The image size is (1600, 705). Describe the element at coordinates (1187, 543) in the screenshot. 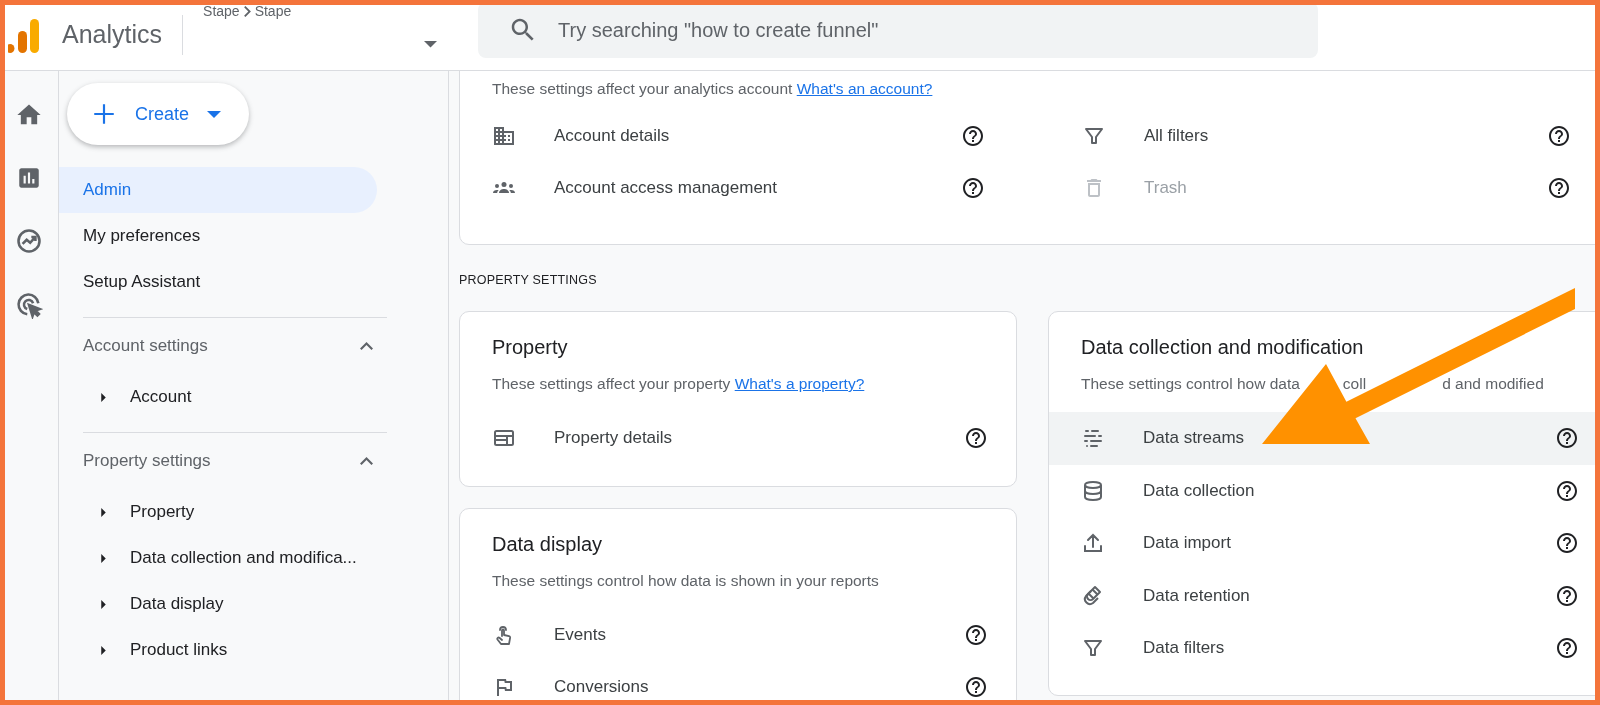

I see `row-label: Data import` at that location.